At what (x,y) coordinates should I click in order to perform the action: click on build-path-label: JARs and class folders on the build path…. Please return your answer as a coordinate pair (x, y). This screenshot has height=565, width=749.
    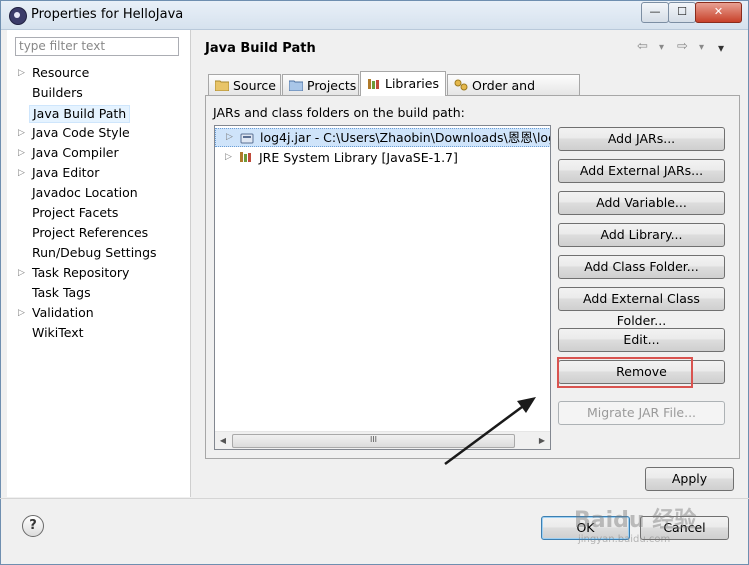
    Looking at the image, I should click on (339, 112).